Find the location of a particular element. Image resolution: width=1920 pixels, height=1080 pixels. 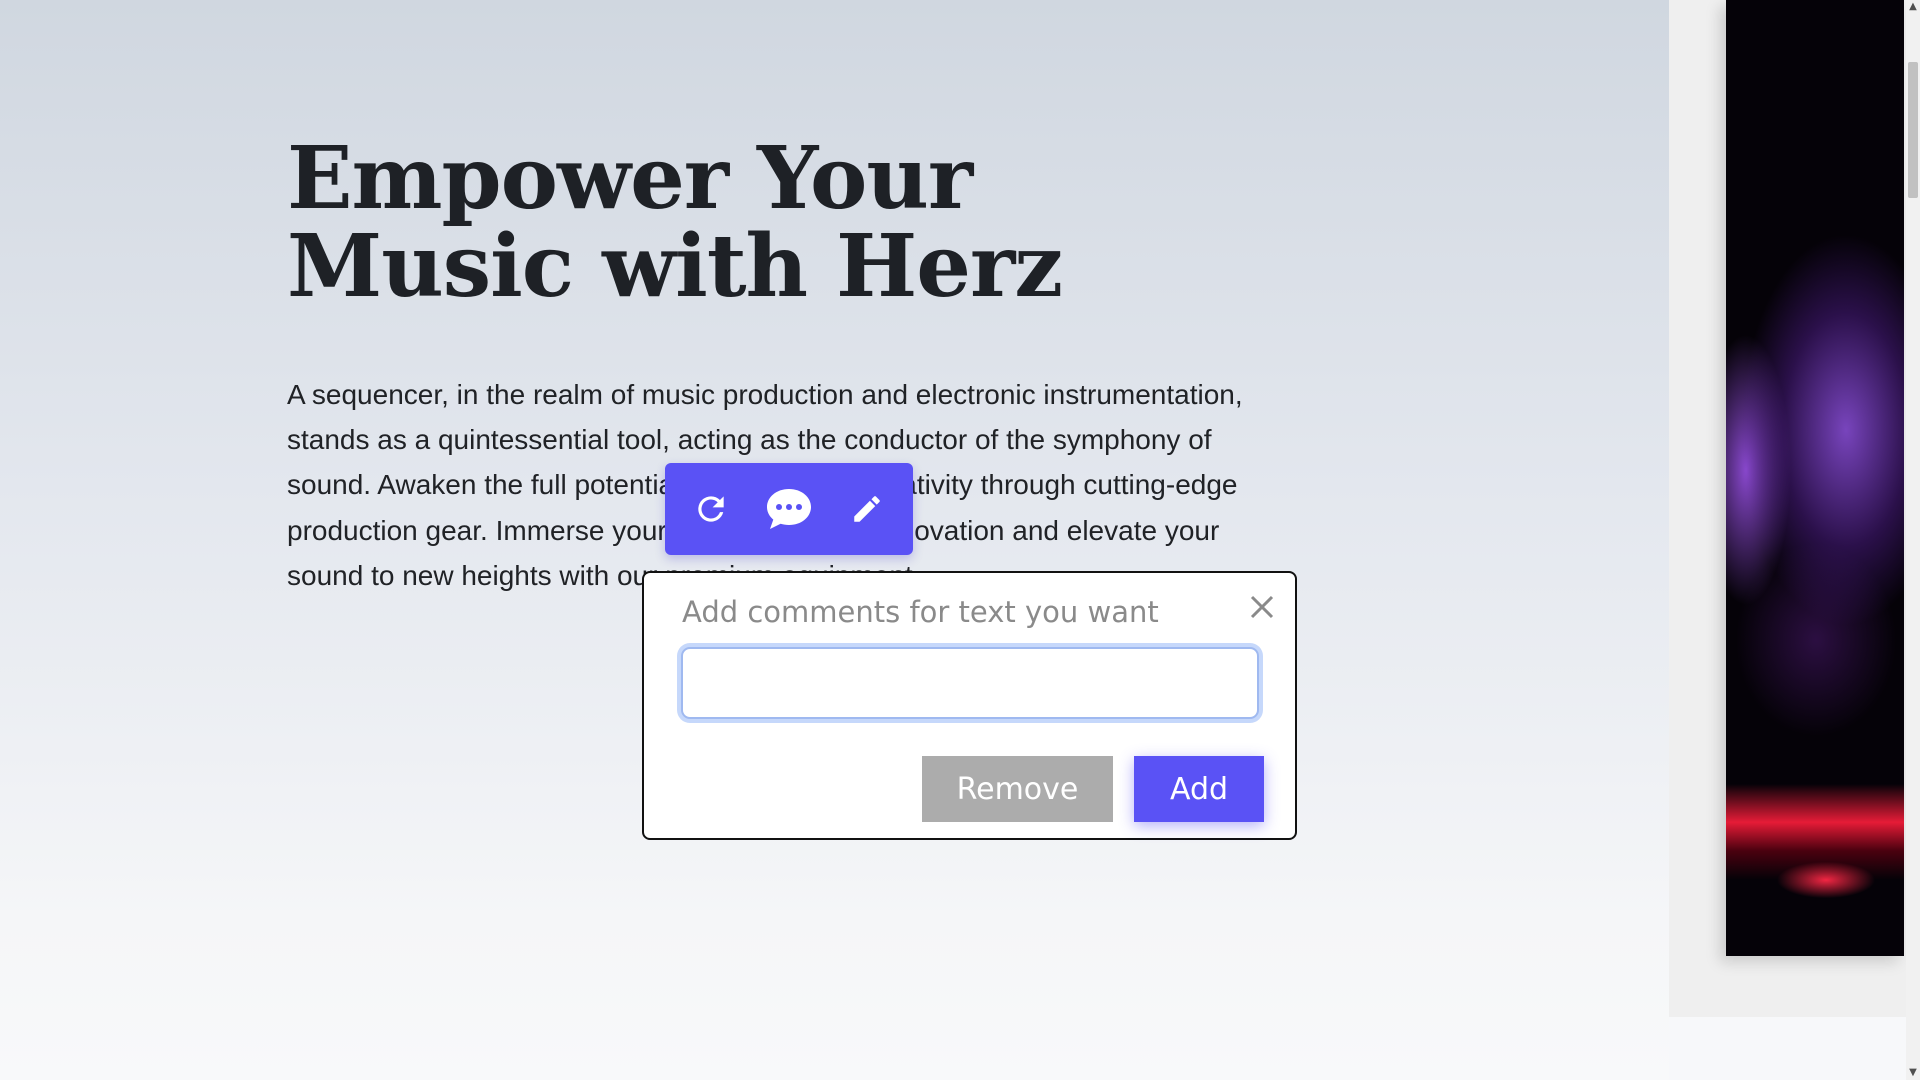

close-button is located at coordinates (1262, 607).